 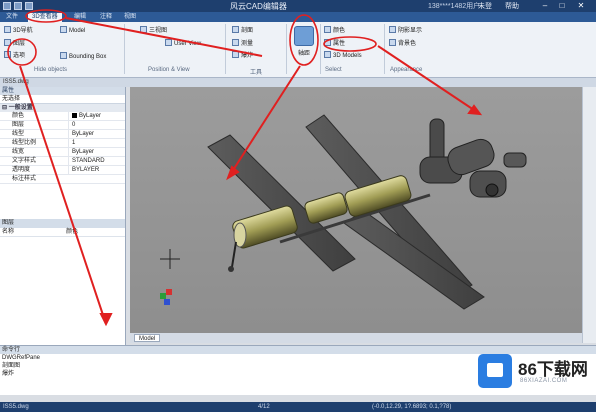 I want to click on section-label: 剖面, so click(x=247, y=31).